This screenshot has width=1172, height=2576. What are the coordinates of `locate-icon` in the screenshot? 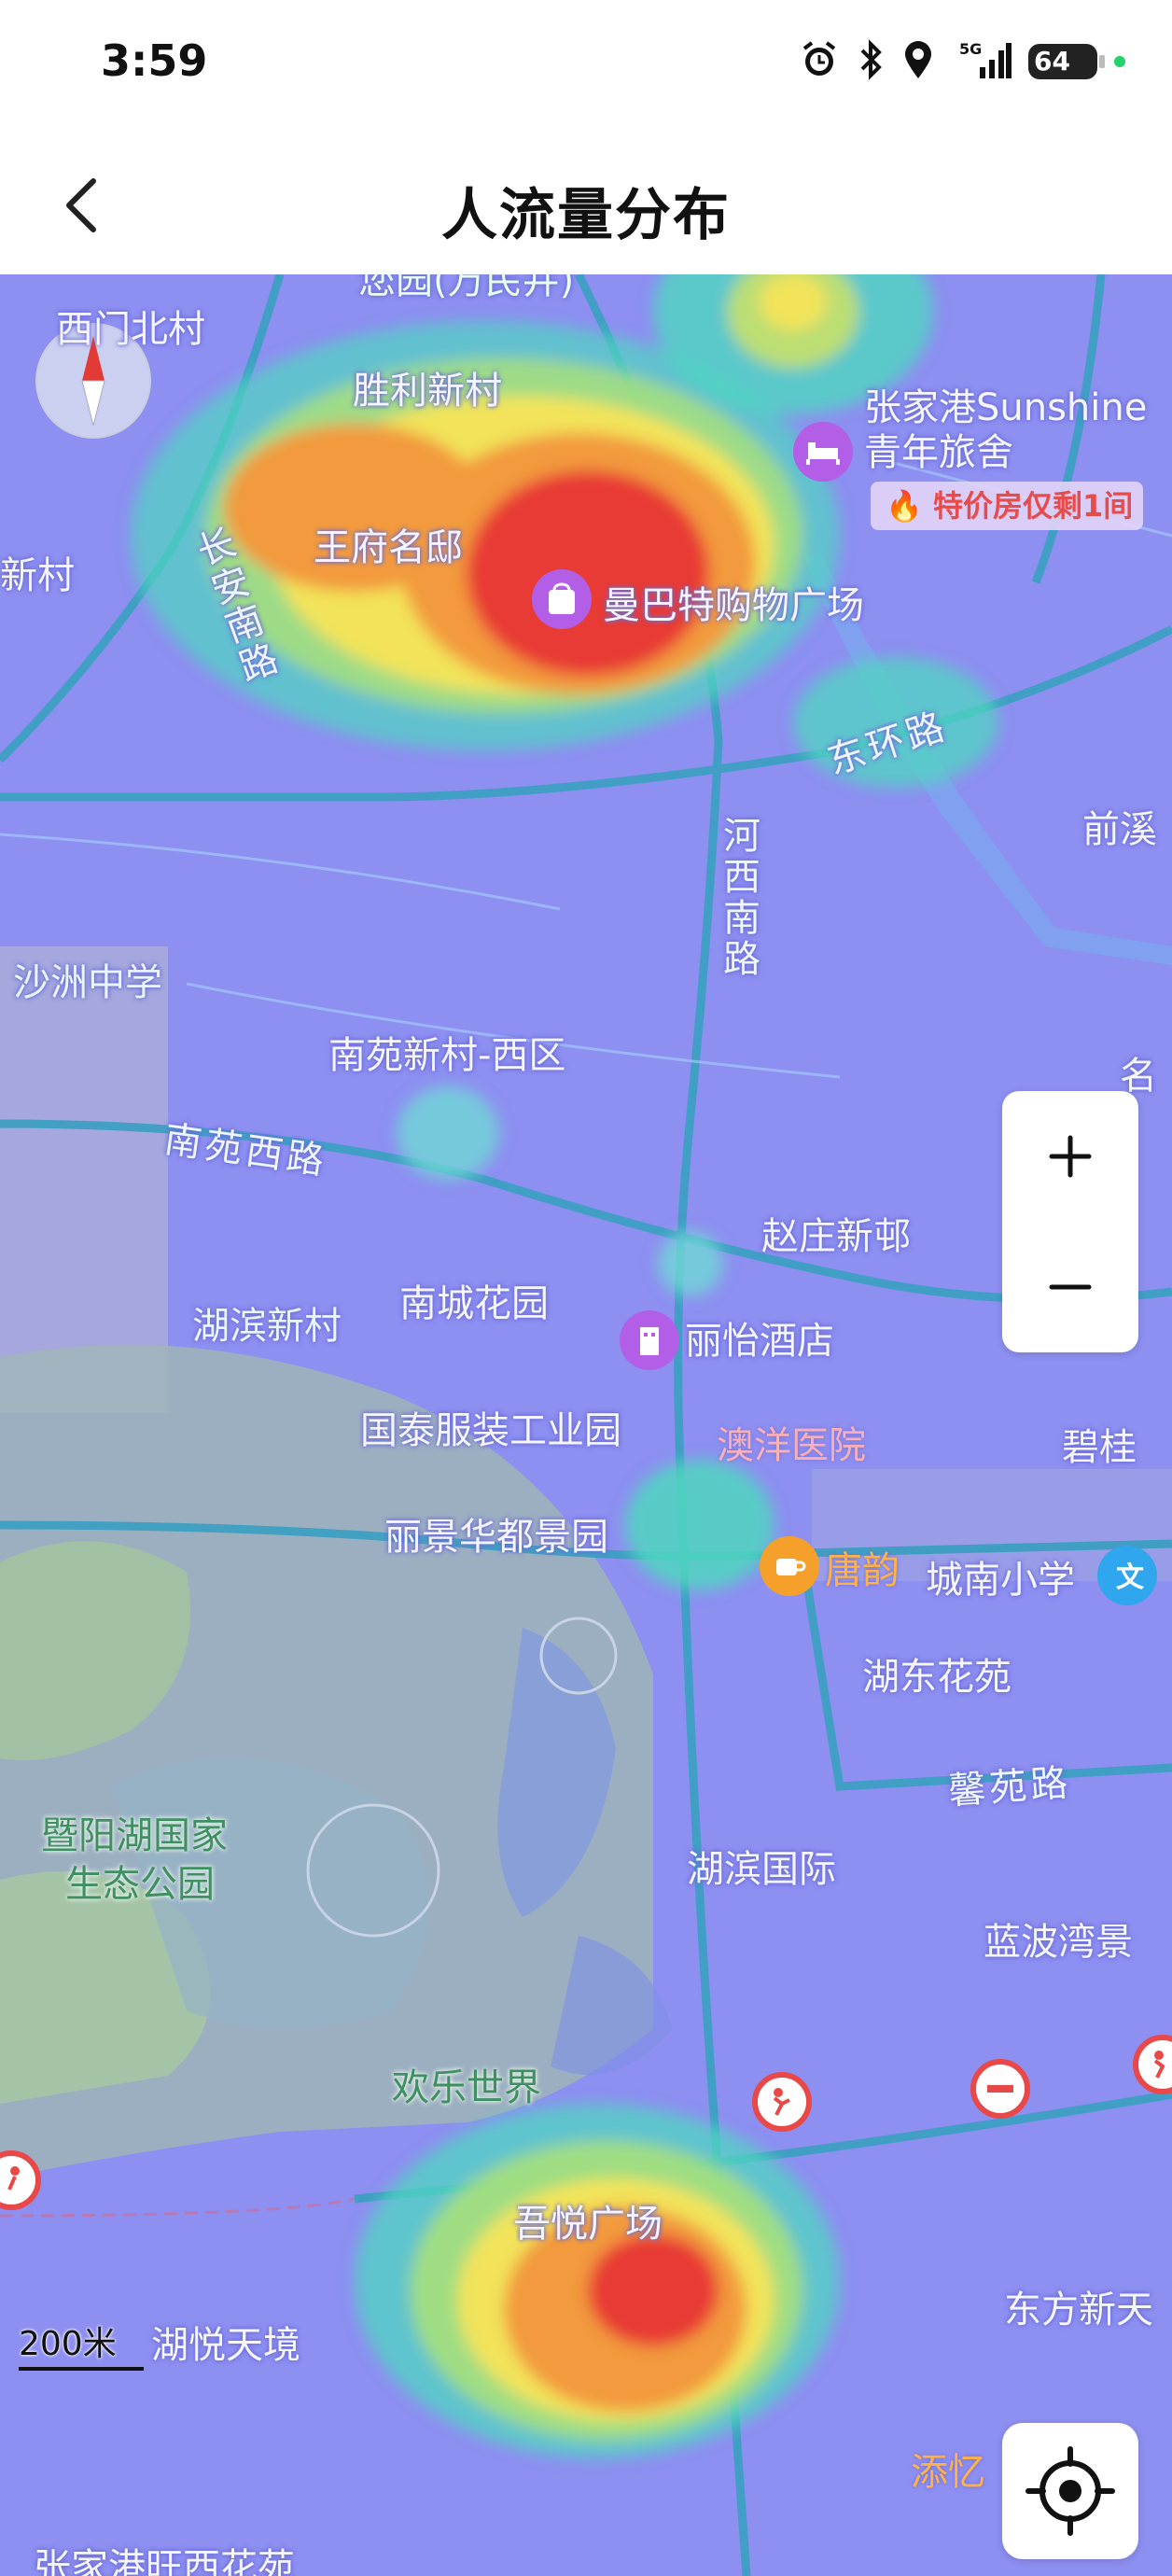 It's located at (1070, 2491).